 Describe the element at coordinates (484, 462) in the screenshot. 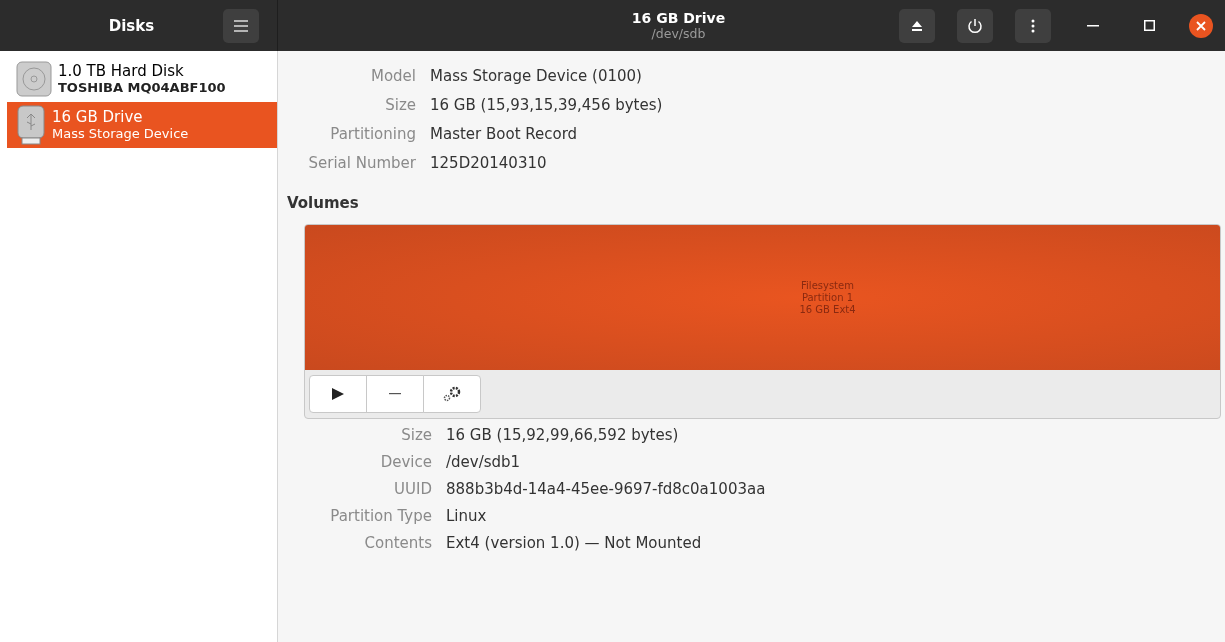

I see `field-value: /dev/sdb1` at that location.